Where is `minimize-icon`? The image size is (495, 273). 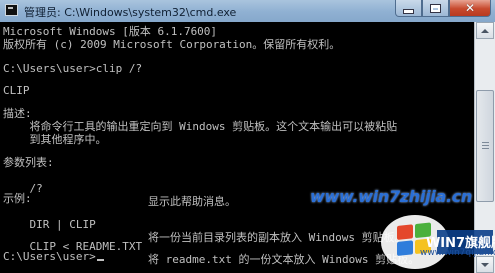
minimize-icon is located at coordinates (408, 11).